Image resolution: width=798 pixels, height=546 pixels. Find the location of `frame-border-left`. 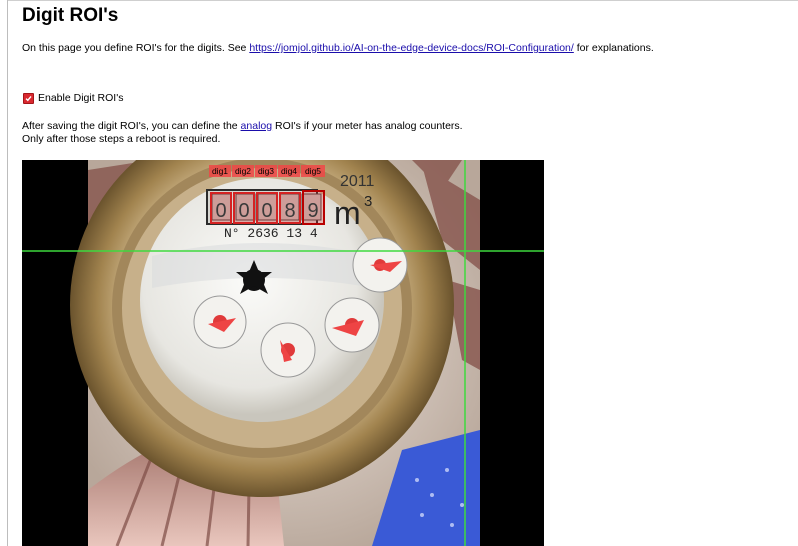

frame-border-left is located at coordinates (7, 273).